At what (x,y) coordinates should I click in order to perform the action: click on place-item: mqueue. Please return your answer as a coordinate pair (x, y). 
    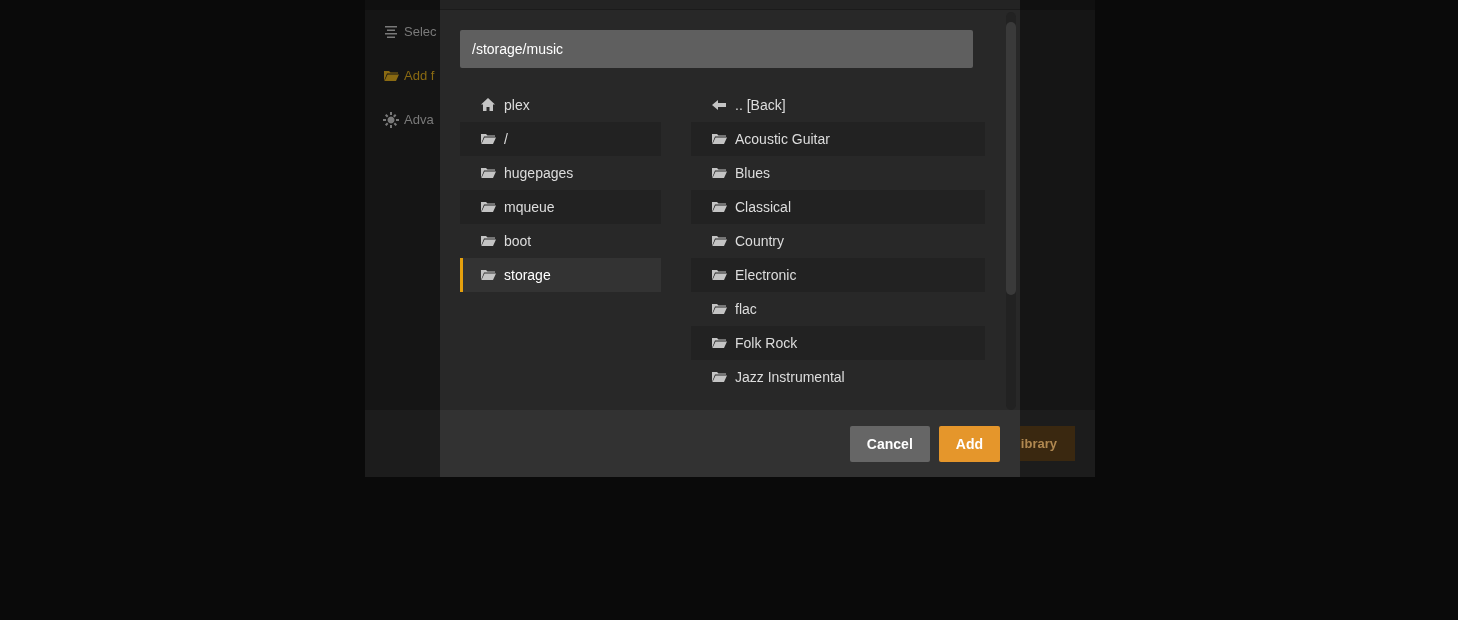
    Looking at the image, I should click on (560, 207).